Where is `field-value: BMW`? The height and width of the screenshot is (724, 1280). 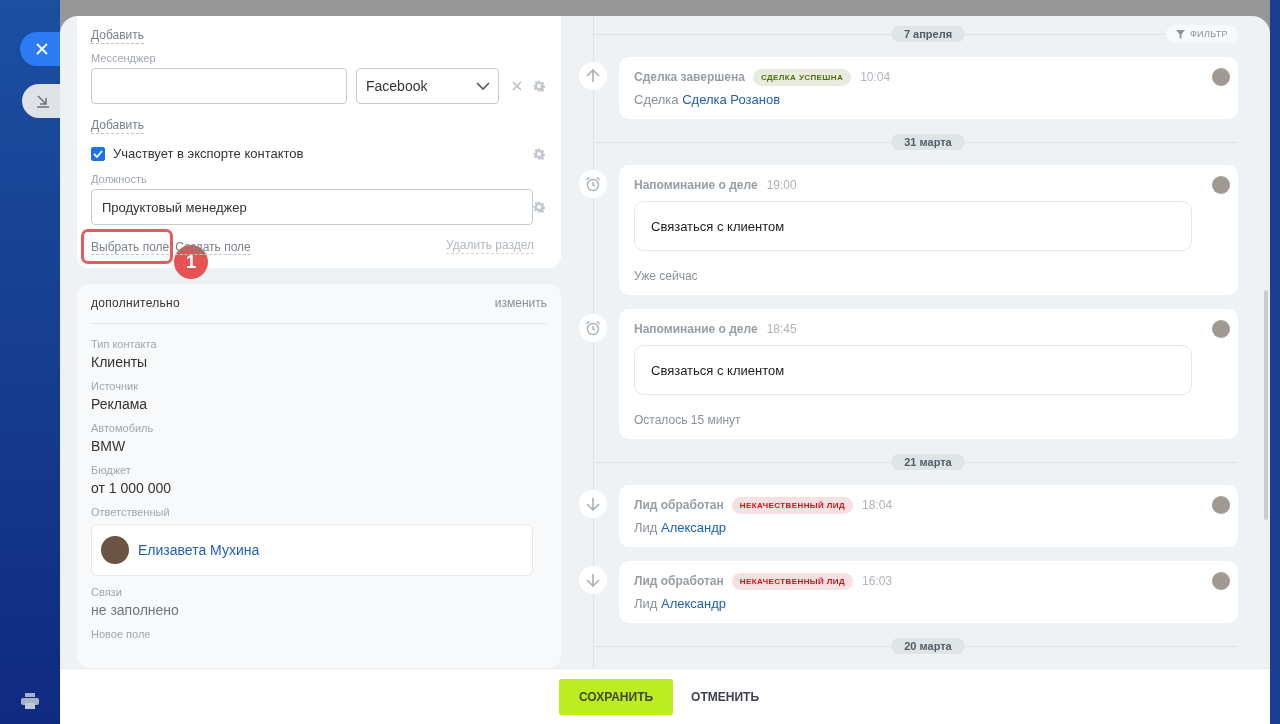
field-value: BMW is located at coordinates (109, 446).